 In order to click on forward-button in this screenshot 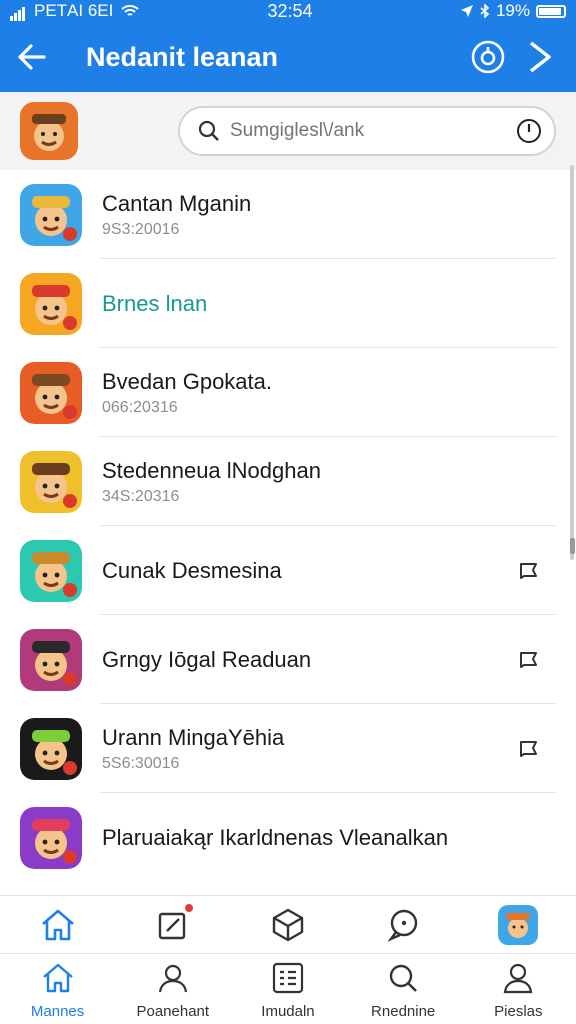, I will do `click(540, 57)`.